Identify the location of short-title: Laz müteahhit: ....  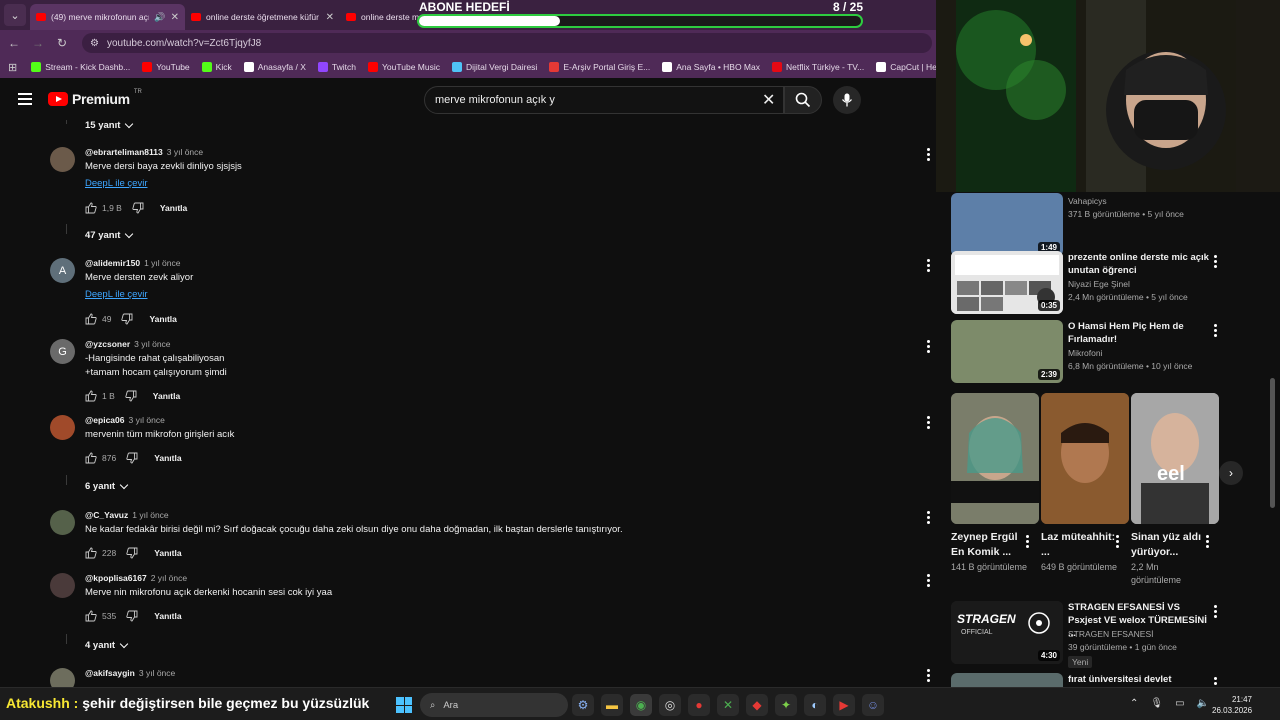
(1078, 545).